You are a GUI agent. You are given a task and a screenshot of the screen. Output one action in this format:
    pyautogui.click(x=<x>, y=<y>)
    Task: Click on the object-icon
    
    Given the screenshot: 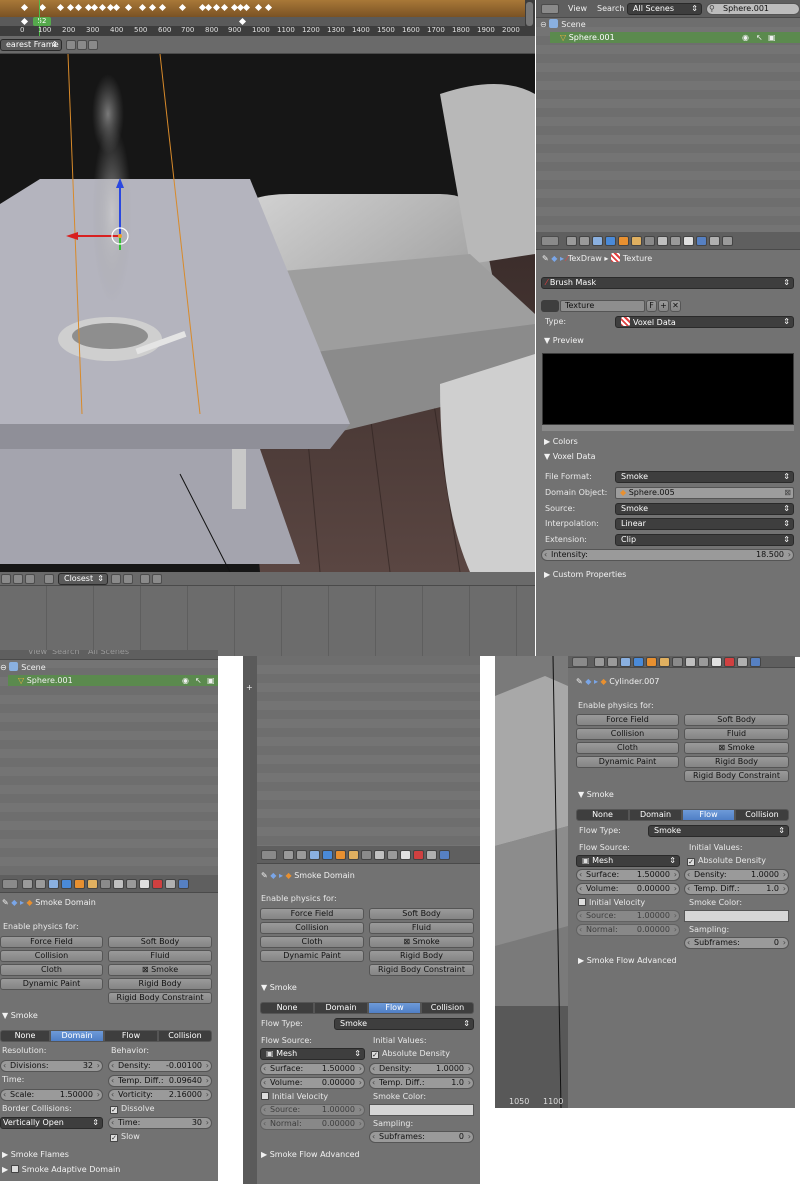 What is the action you would take?
    pyautogui.click(x=340, y=855)
    